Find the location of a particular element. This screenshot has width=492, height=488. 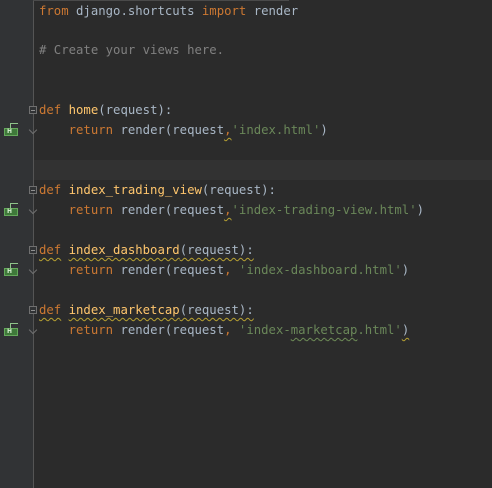

code-token: index_marketcap is located at coordinates (124, 310).